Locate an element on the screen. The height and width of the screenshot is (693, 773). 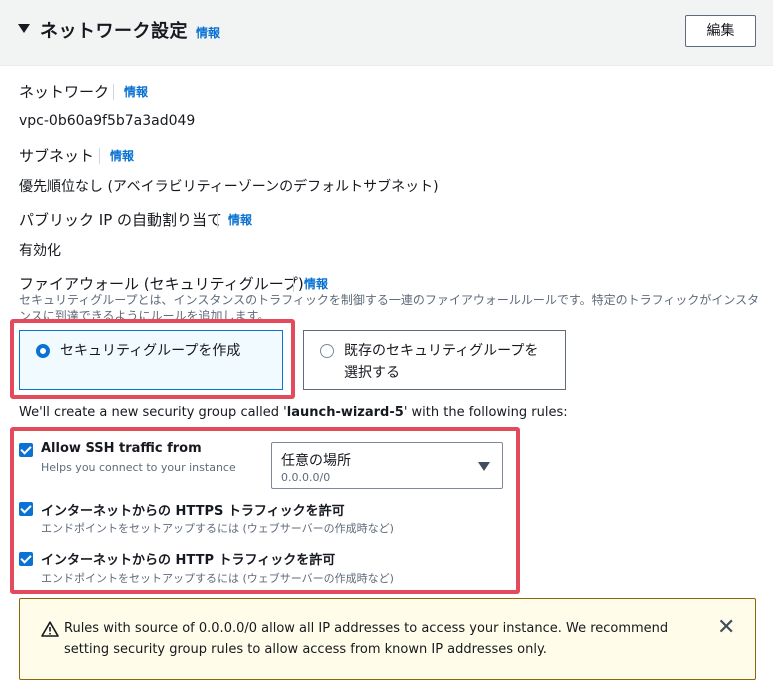
http-rule-title: インターネットからの HTTP トラフィックを許可 is located at coordinates (188, 560).